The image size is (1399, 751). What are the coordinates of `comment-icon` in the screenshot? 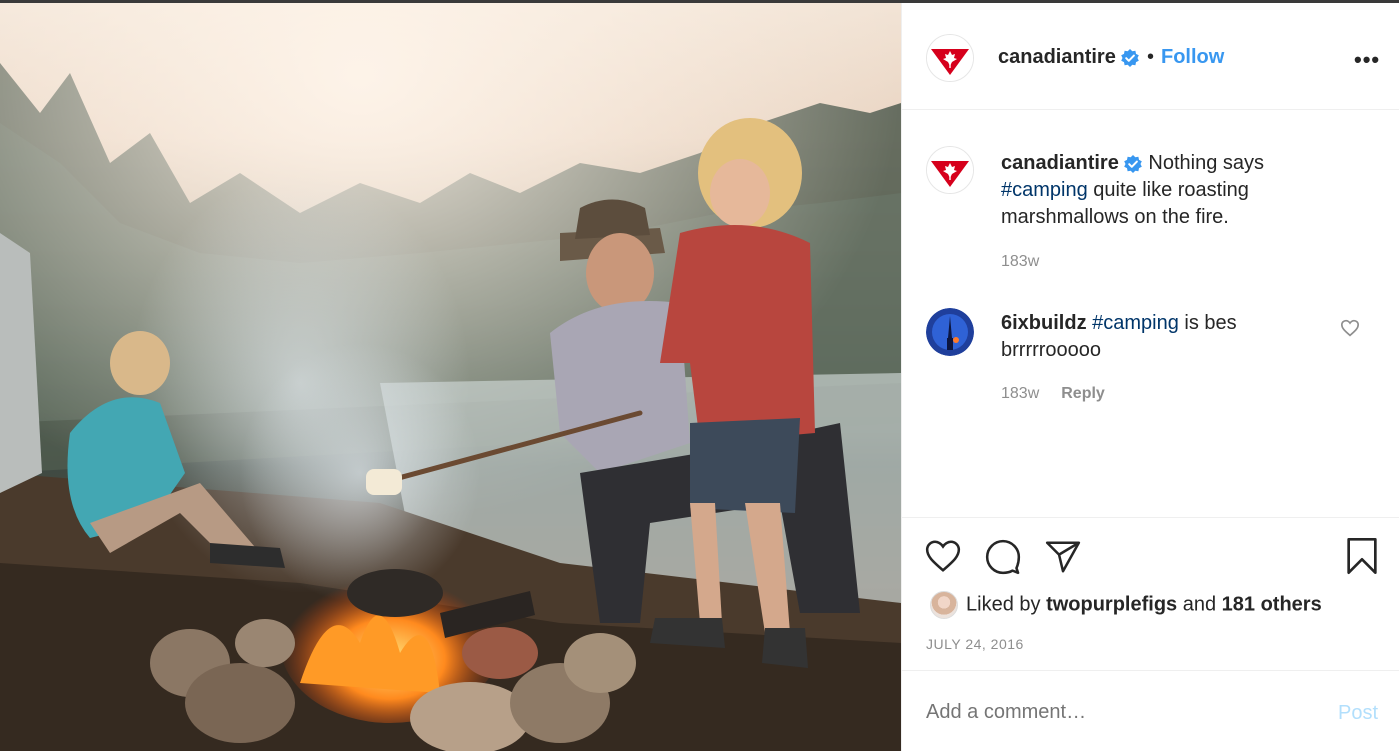 It's located at (1003, 557).